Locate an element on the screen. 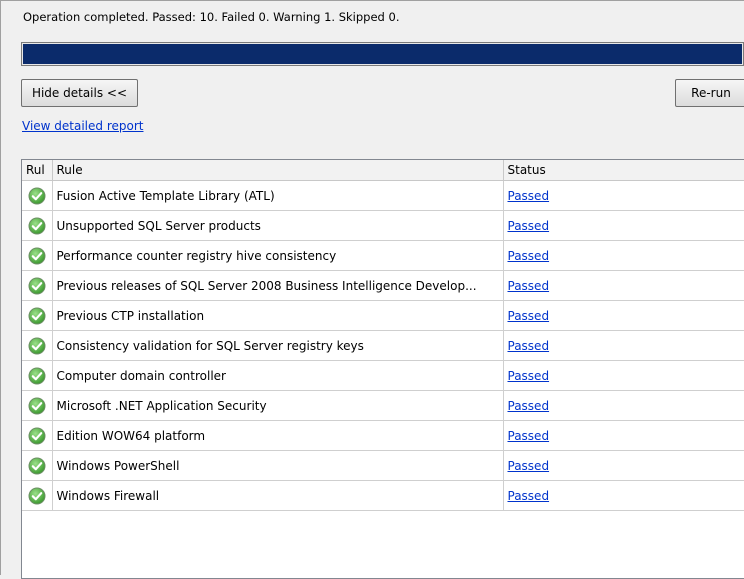 The width and height of the screenshot is (744, 579). rule-name-cell: Edition WOW64 platform is located at coordinates (278, 435).